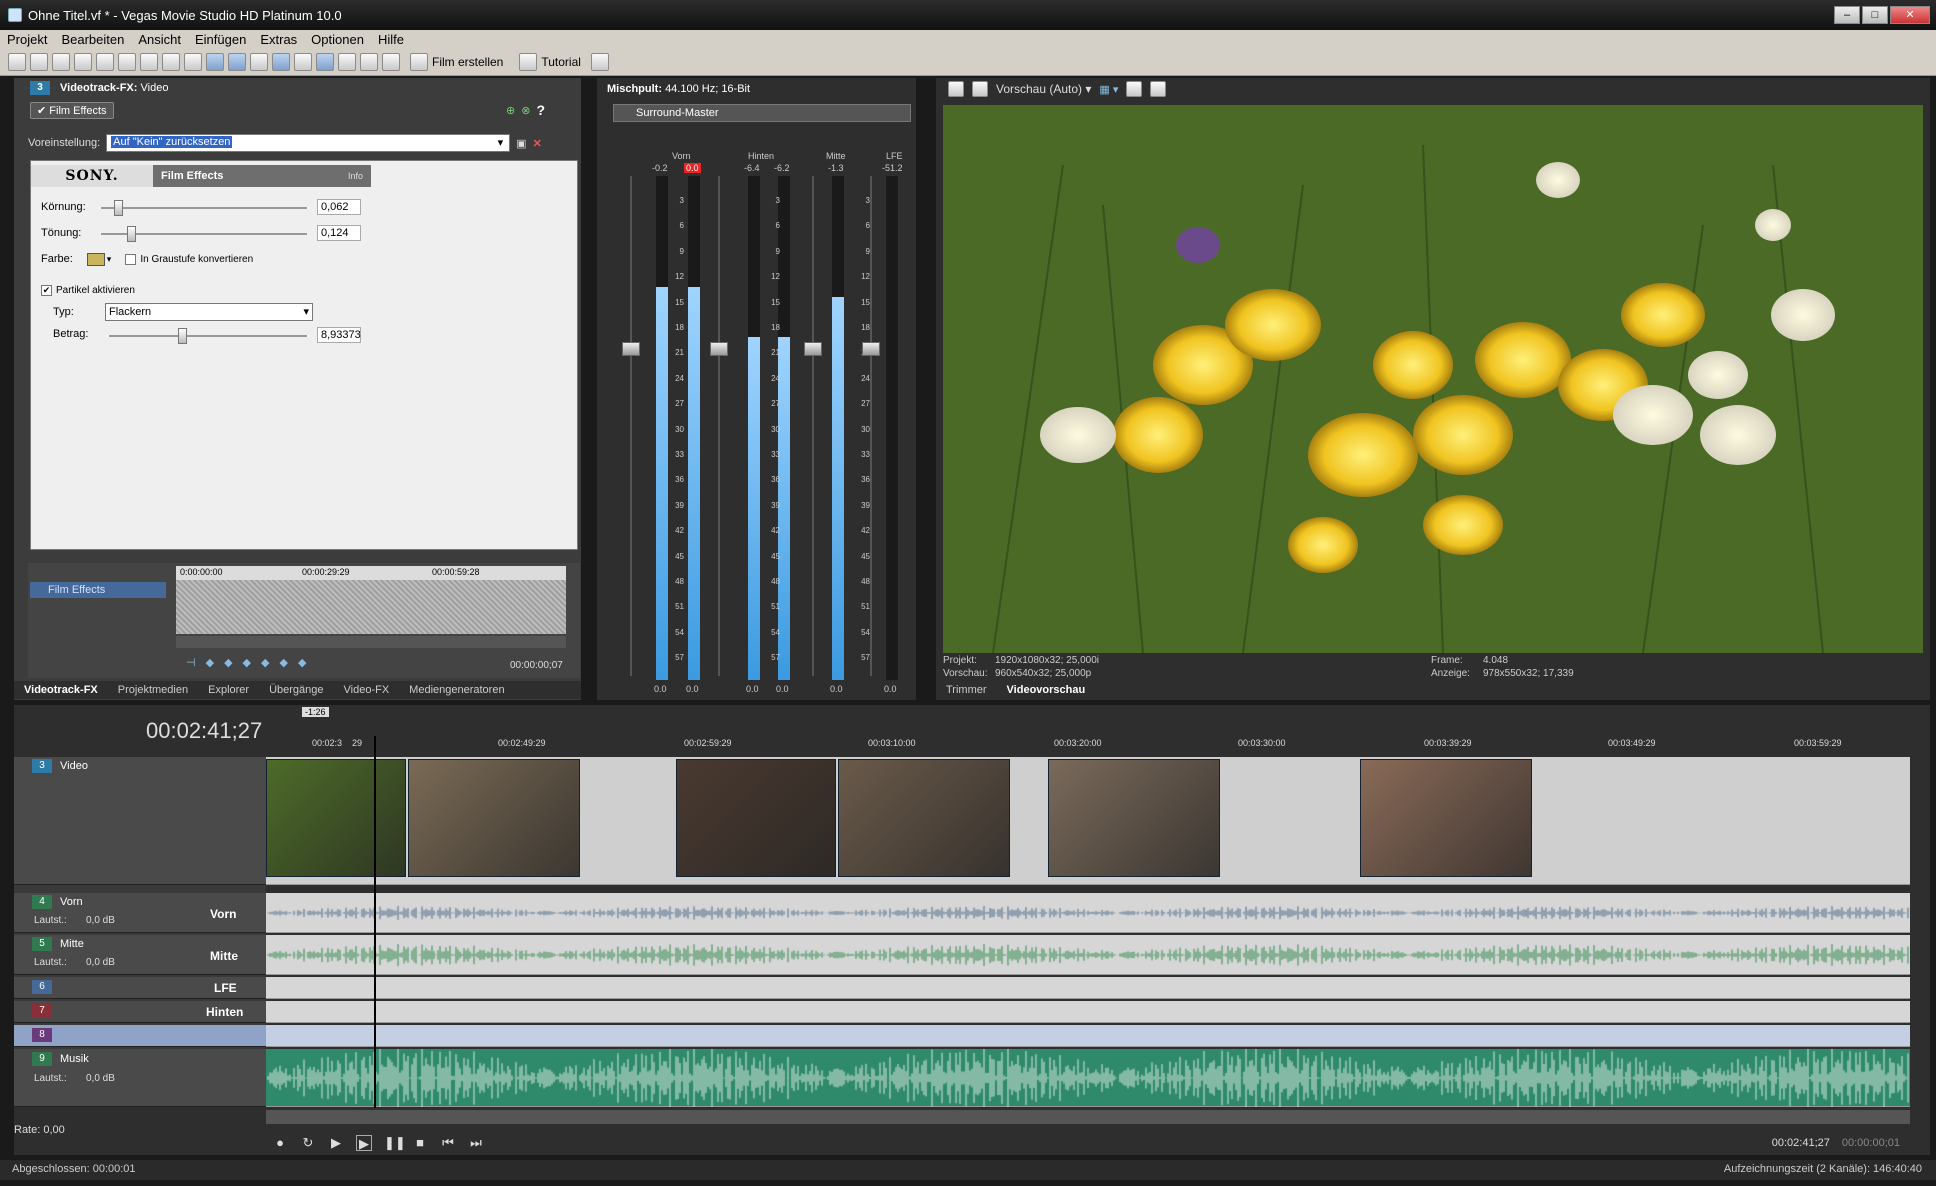 Image resolution: width=1936 pixels, height=1186 pixels. I want to click on tab-trimmer: Trimmer, so click(966, 690).